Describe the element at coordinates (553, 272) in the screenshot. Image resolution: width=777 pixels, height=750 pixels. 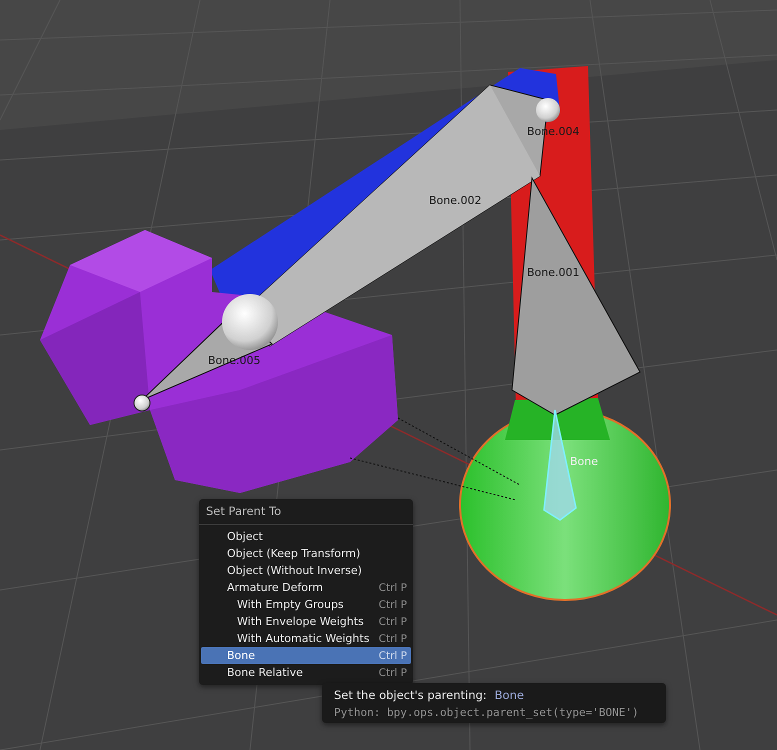
I see `bone-label: Bone.001` at that location.